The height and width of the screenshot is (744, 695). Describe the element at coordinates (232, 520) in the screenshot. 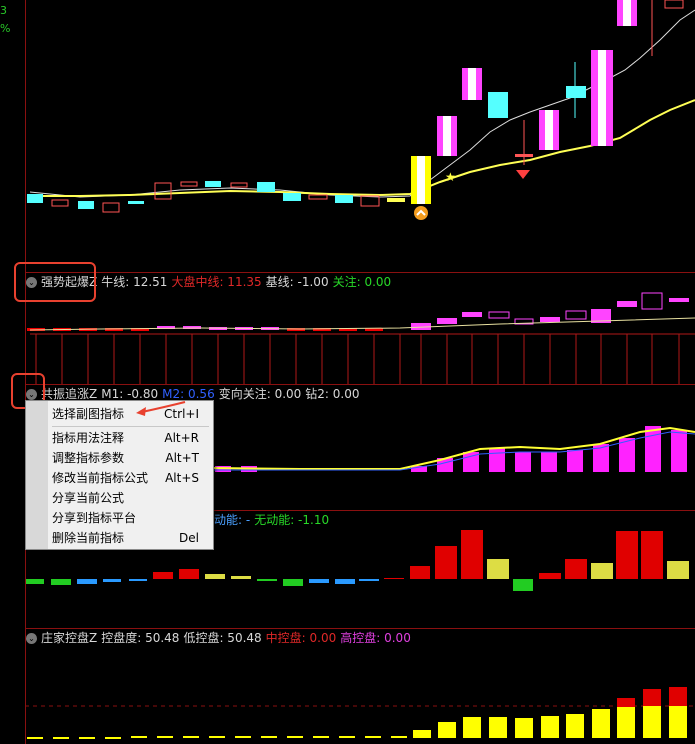

I see `pane3-item-0: 动能: -` at that location.